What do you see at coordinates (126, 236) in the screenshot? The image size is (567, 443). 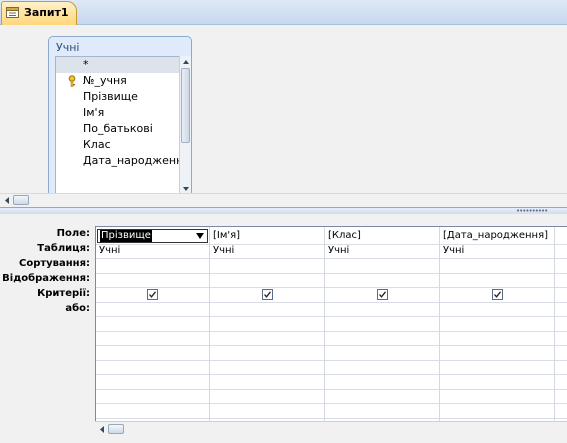 I see `field-combo-value: Прізвище` at bounding box center [126, 236].